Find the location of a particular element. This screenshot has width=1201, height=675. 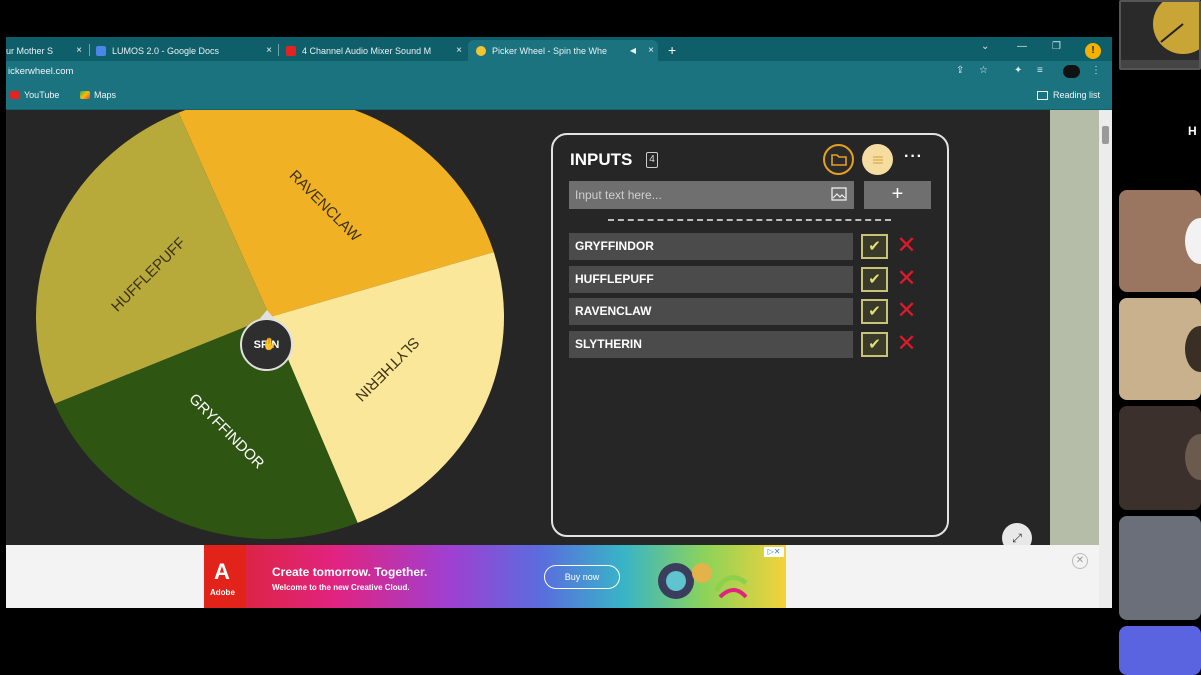

picker-wheel-icon is located at coordinates (481, 50).